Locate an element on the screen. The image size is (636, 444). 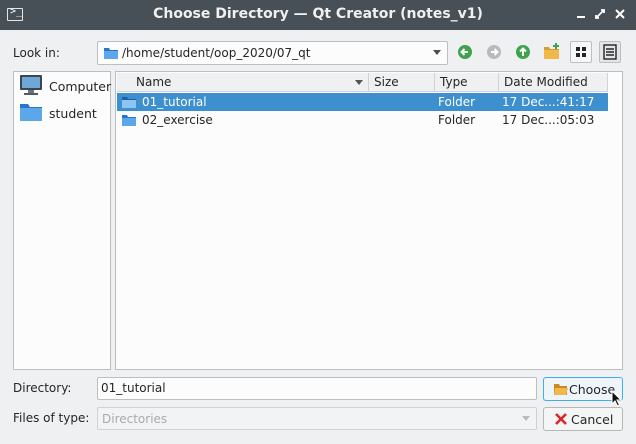
column-header-type: Type is located at coordinates (467, 82).